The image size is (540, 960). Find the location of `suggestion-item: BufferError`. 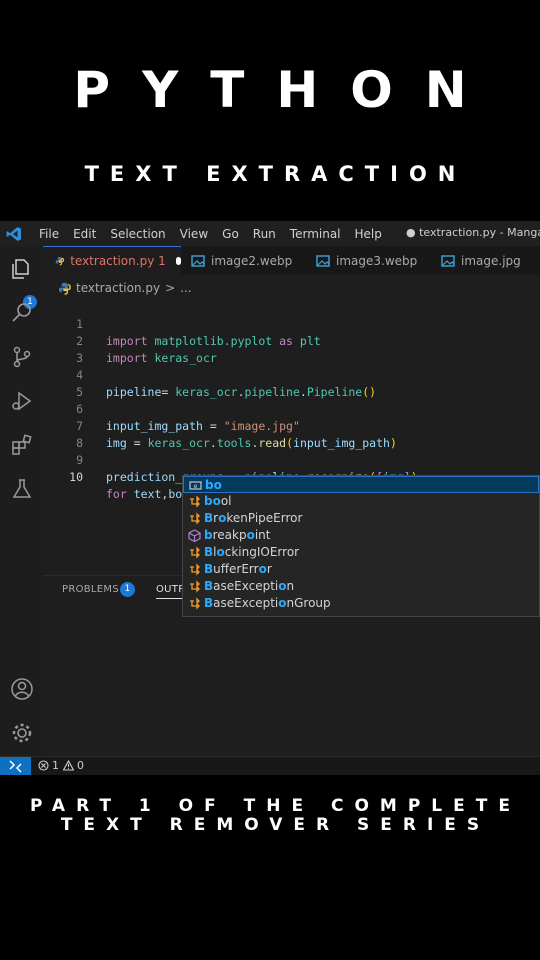

suggestion-item: BufferError is located at coordinates (361, 569).